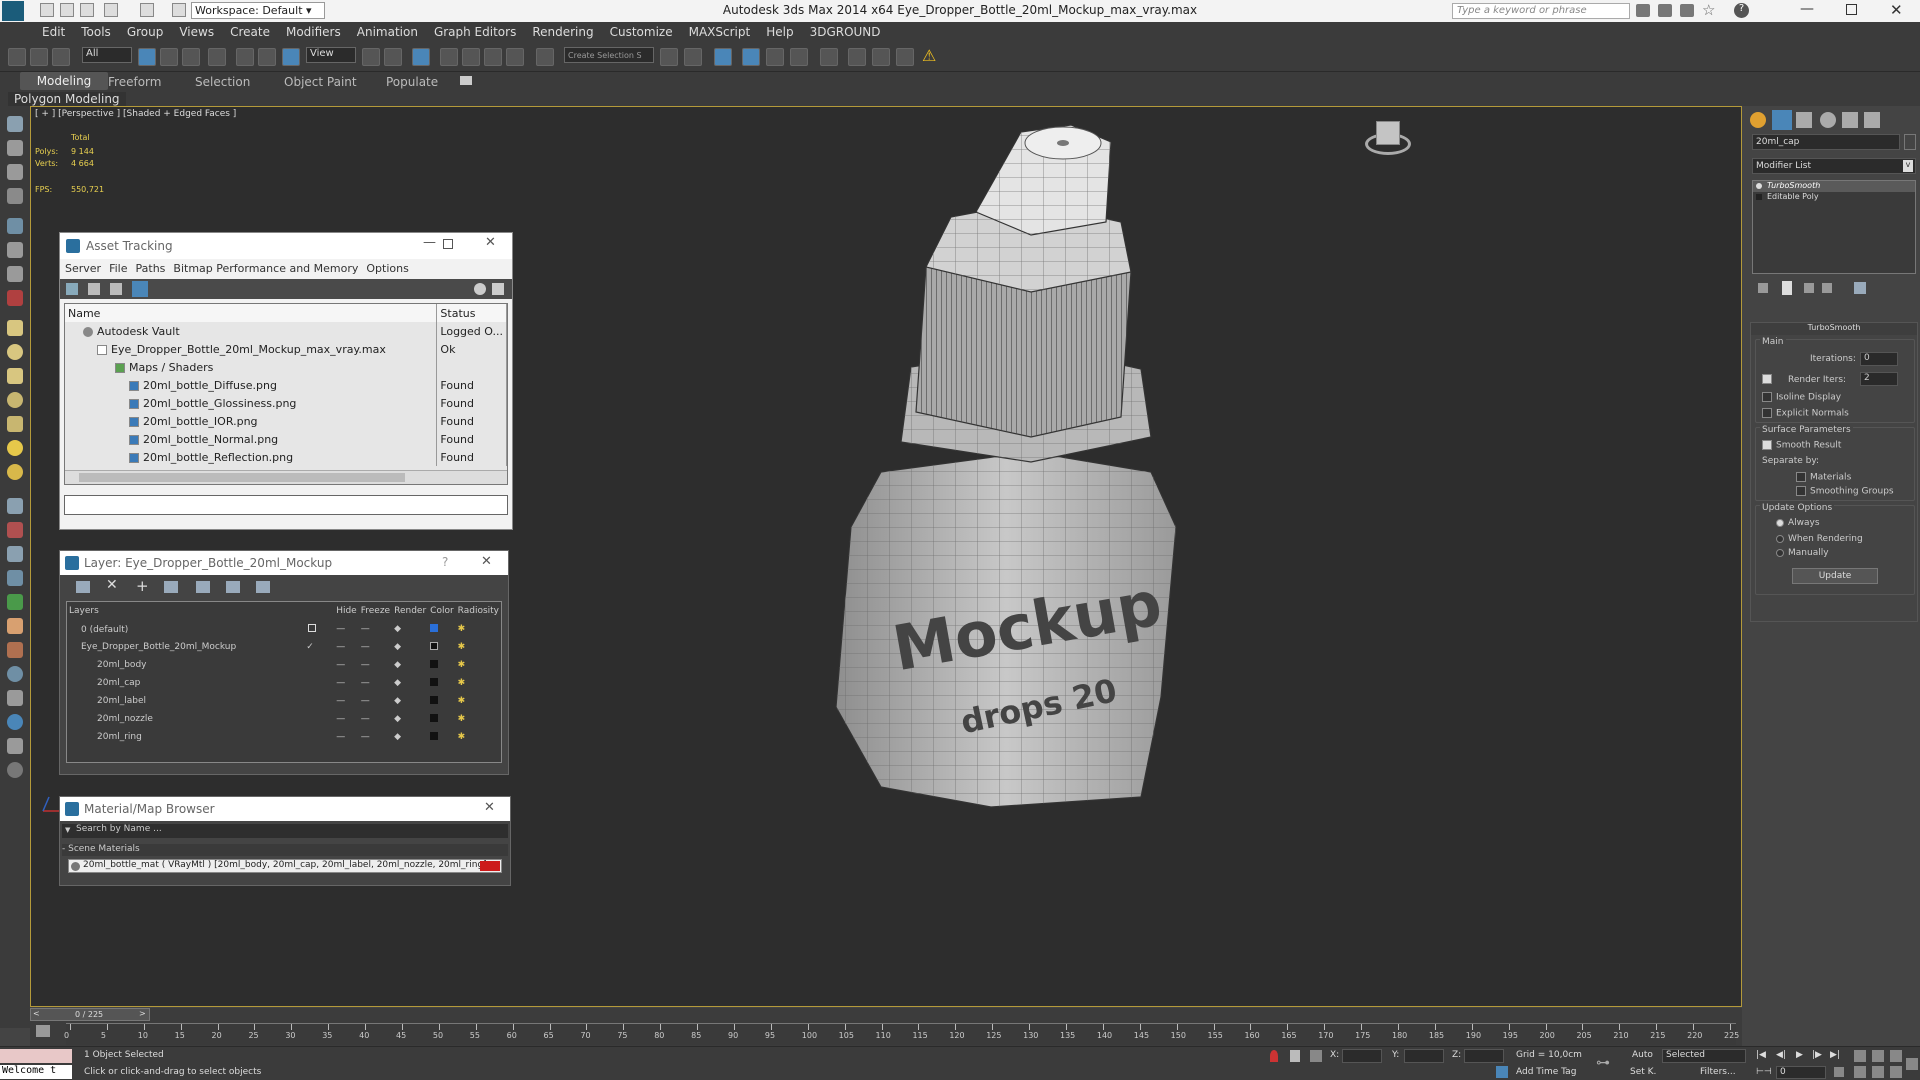 The width and height of the screenshot is (1920, 1080). I want to click on materials-checkbox: Materials, so click(1823, 477).